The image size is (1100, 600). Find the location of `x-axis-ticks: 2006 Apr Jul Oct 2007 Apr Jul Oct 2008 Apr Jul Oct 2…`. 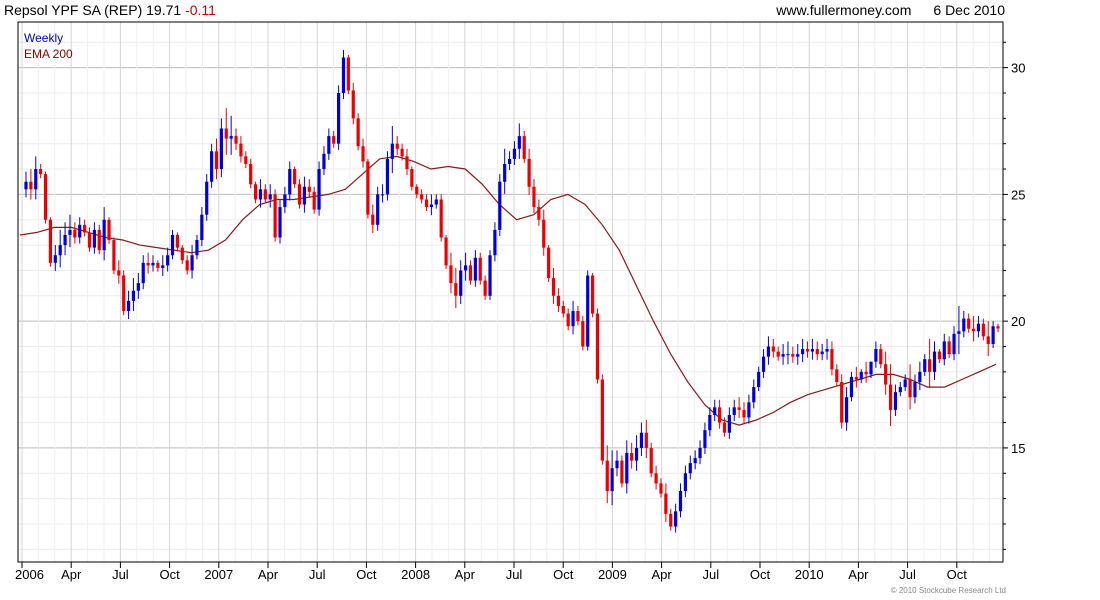

x-axis-ticks: 2006 Apr Jul Oct 2007 Apr Jul Oct 2008 Apr Jul Oct 2… is located at coordinates (491, 572).